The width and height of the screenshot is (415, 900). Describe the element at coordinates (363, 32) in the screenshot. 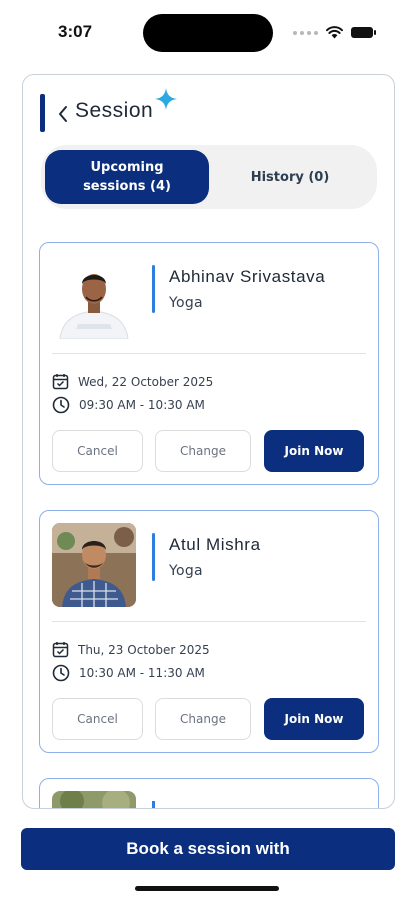

I see `battery-icon` at that location.